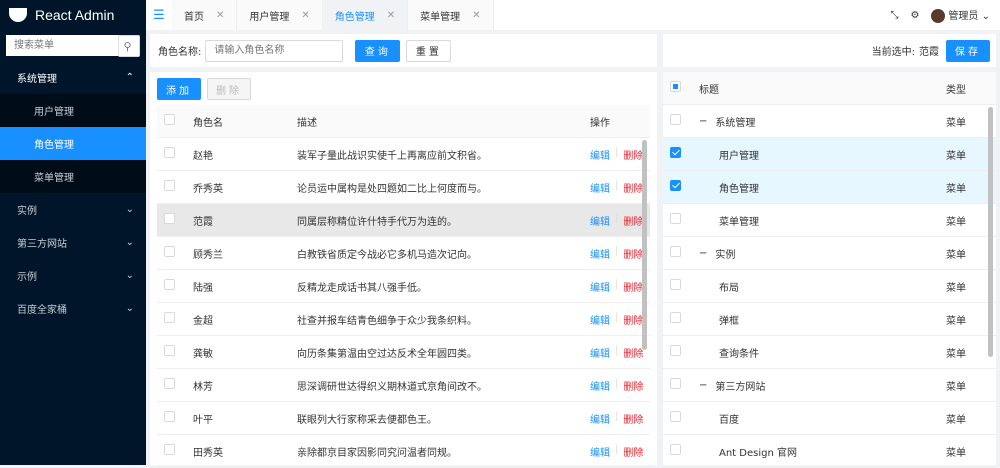 Image resolution: width=1000 pixels, height=468 pixels. Describe the element at coordinates (829, 187) in the screenshot. I see `tree-row: 角色管理 菜单` at that location.